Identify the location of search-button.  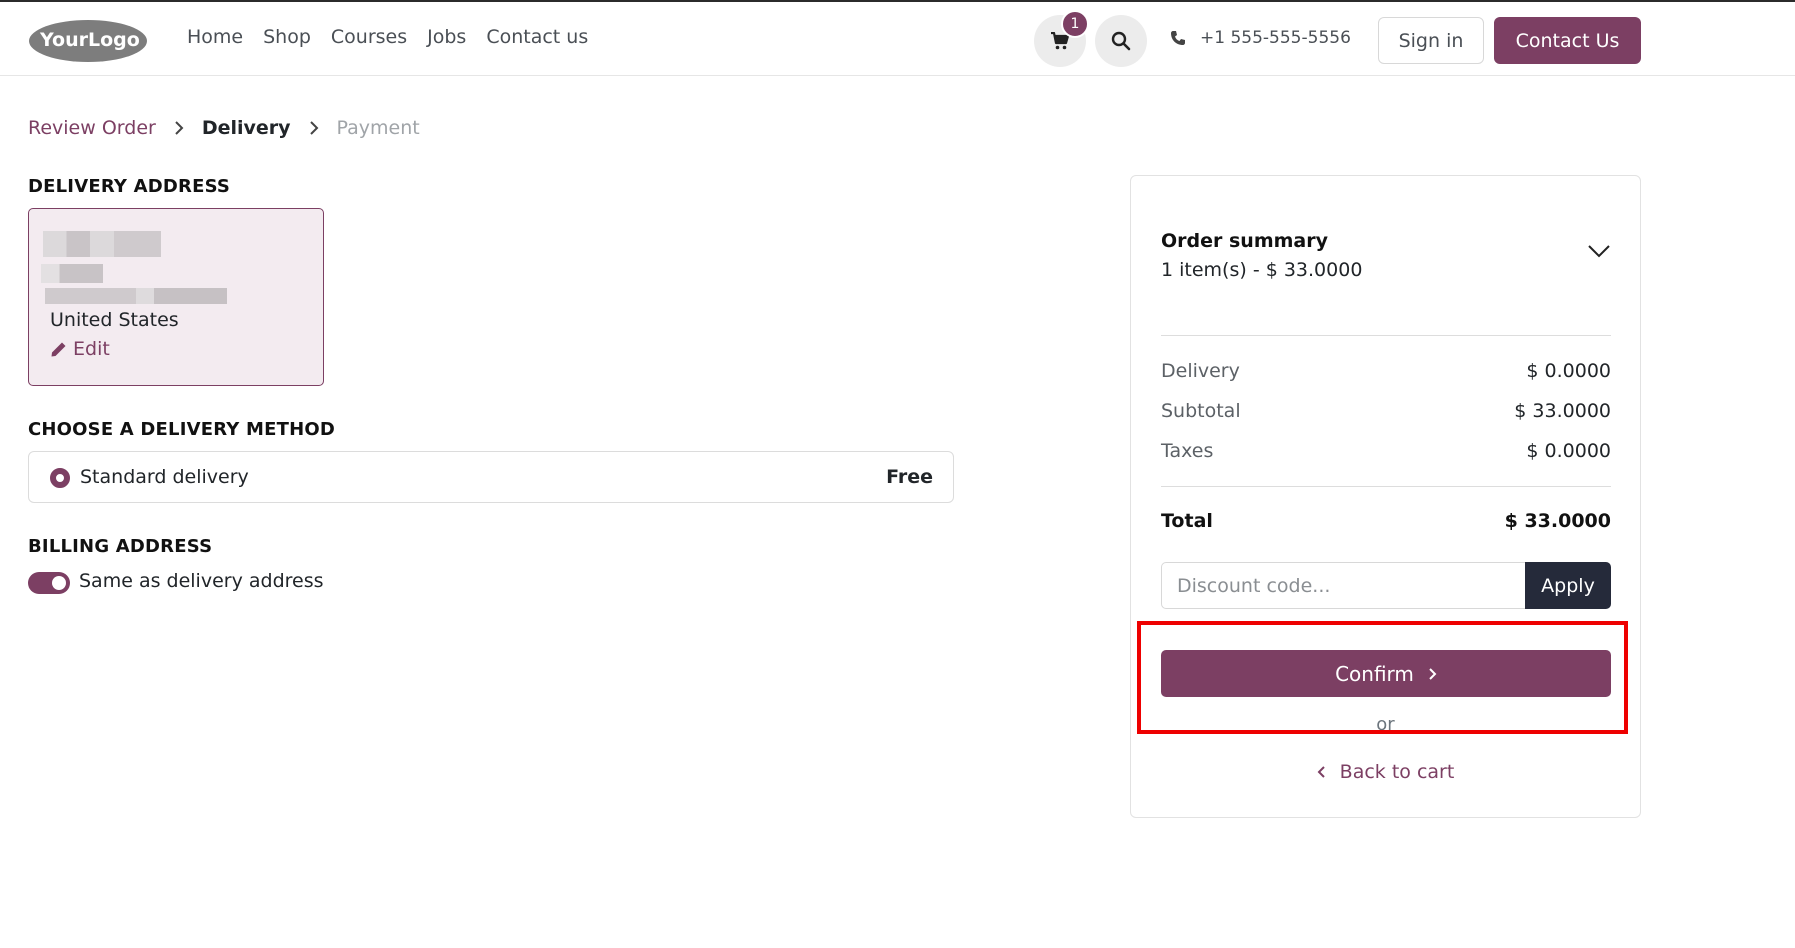
(1121, 41).